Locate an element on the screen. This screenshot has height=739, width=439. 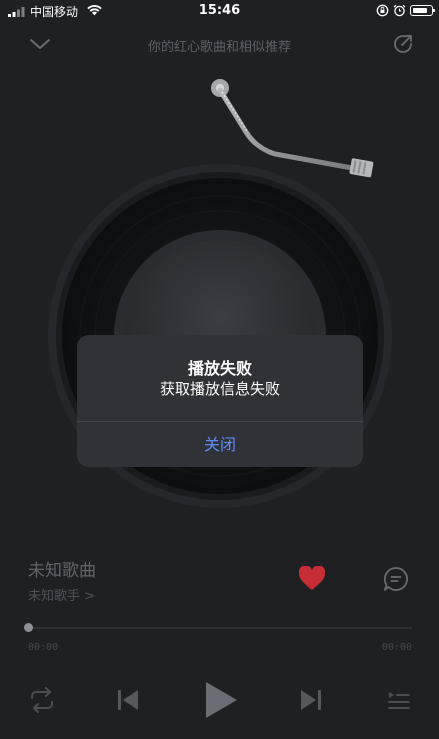
status-icons is located at coordinates (405, 10).